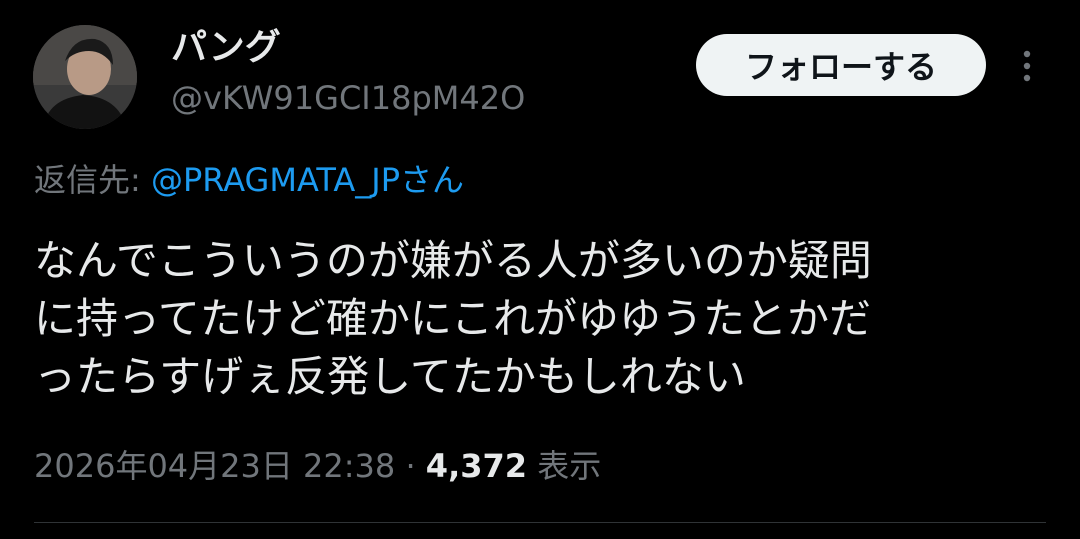 The height and width of the screenshot is (539, 1080). What do you see at coordinates (348, 73) in the screenshot?
I see `author-info: パング @vKW91GCI18pM42O` at bounding box center [348, 73].